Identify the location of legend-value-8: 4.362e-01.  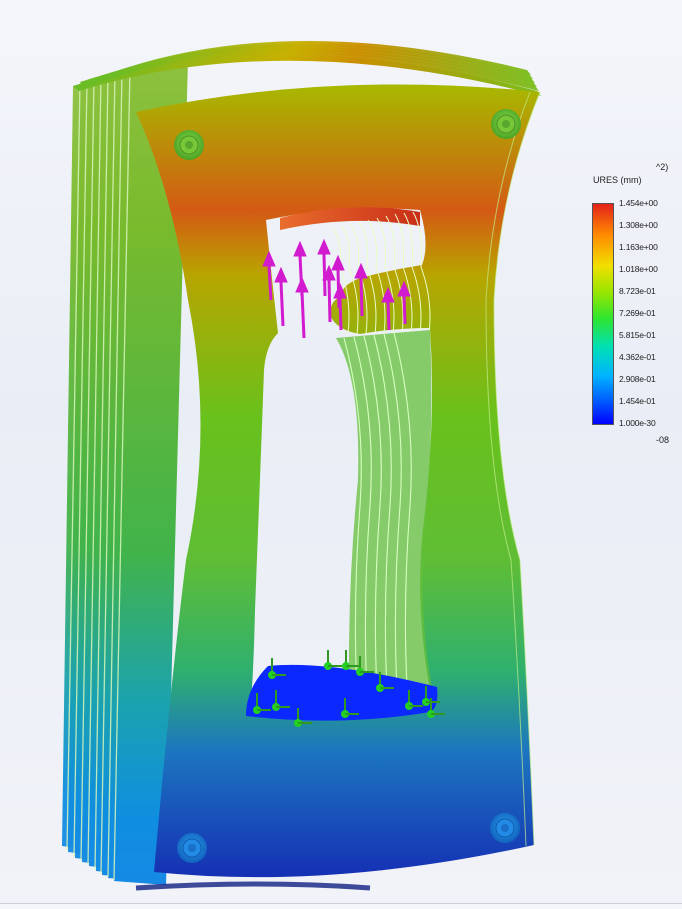
(637, 357).